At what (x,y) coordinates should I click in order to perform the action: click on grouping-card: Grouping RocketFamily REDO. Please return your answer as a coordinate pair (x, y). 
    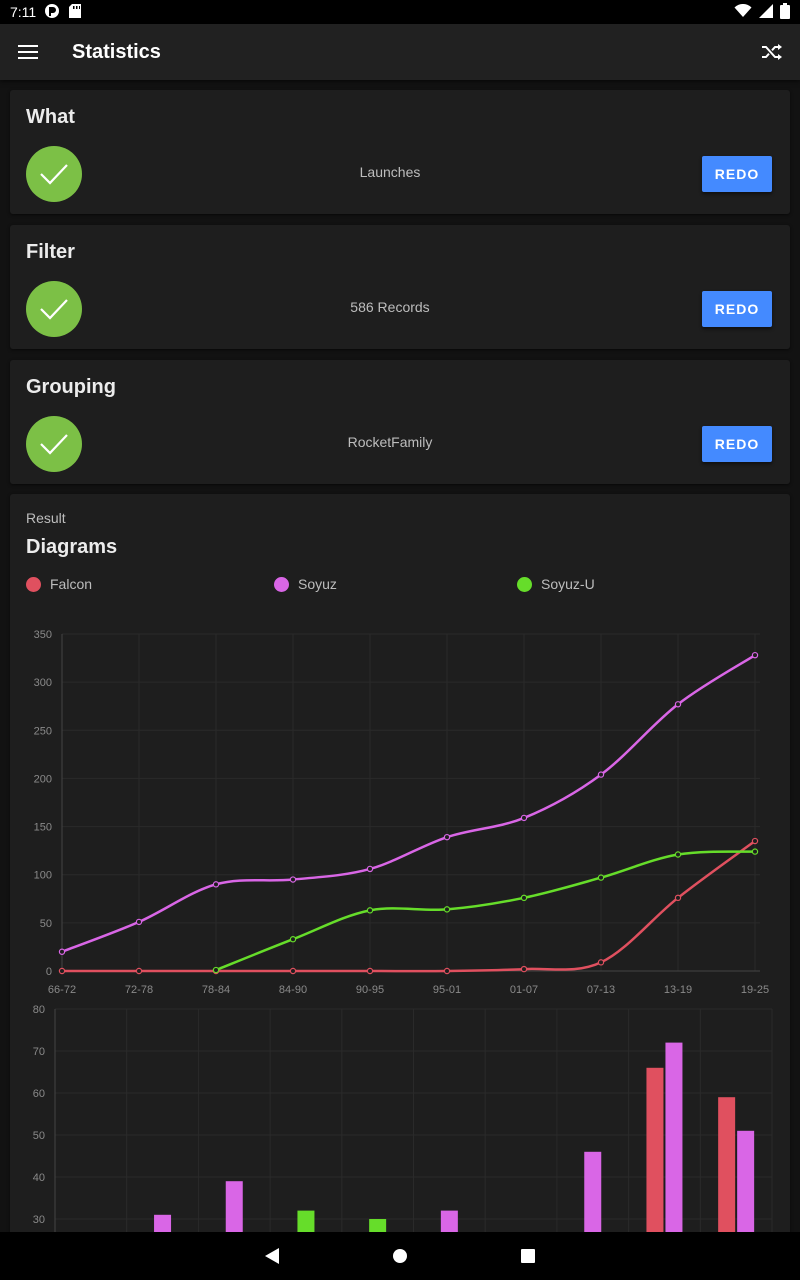
    Looking at the image, I should click on (400, 422).